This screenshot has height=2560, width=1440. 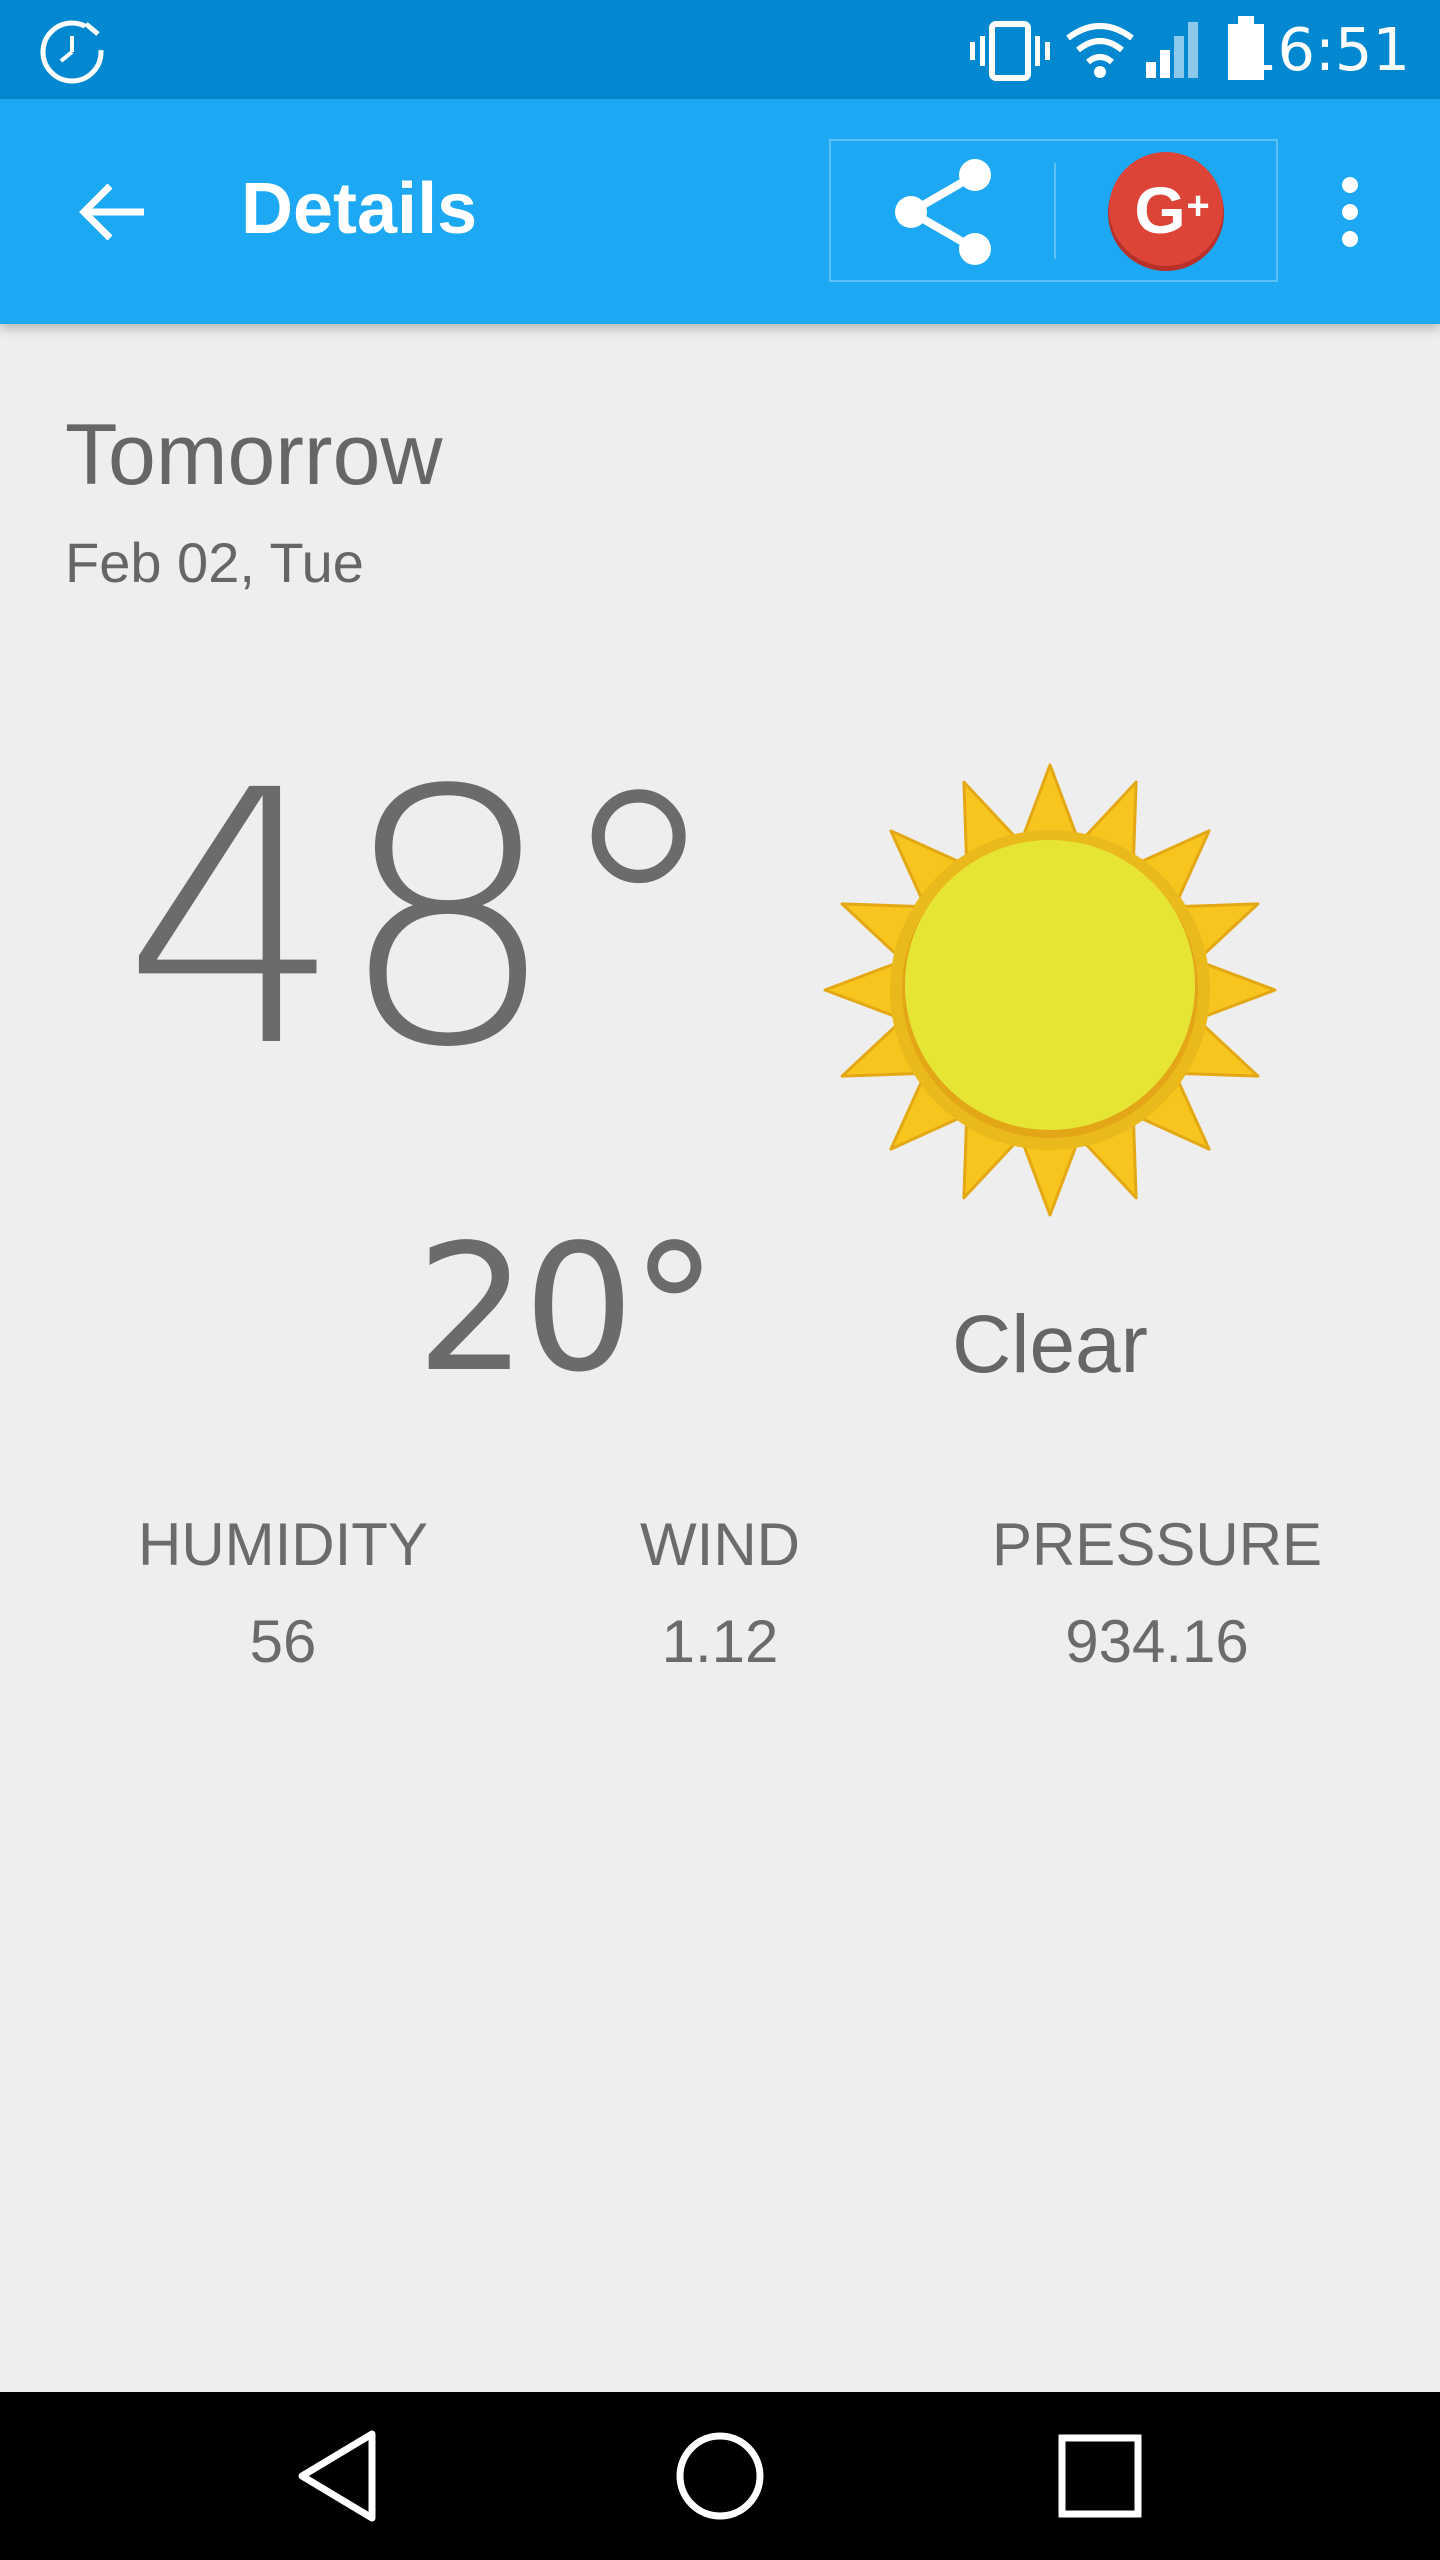 I want to click on share-action-group: G +, so click(x=1053, y=210).